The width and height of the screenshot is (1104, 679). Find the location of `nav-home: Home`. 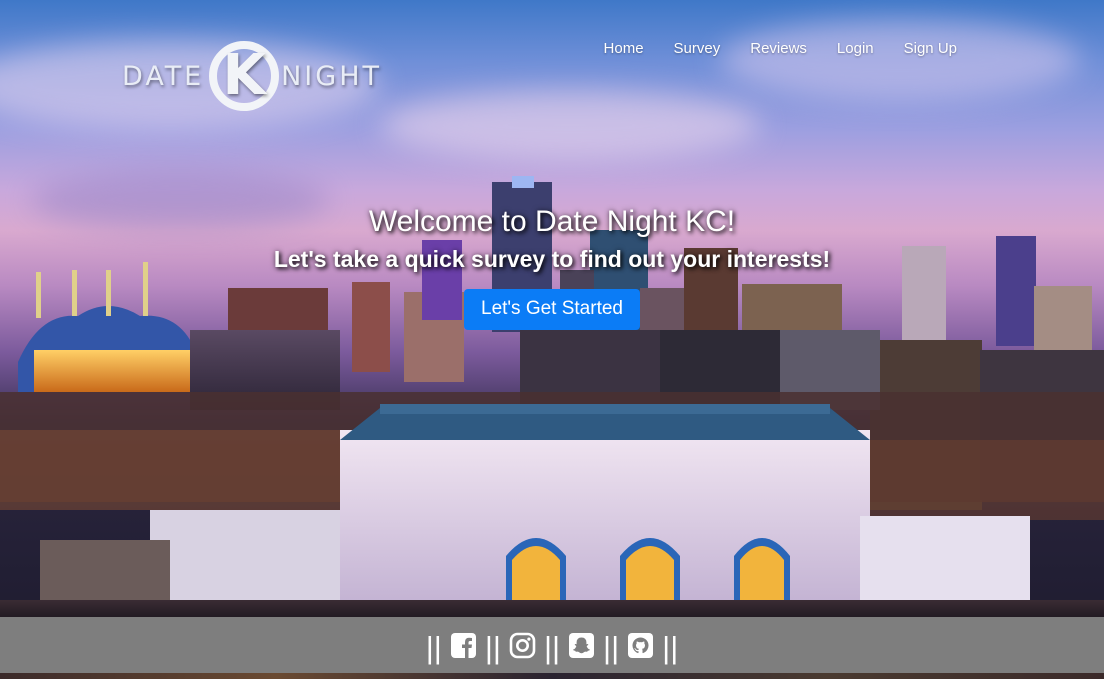

nav-home: Home is located at coordinates (624, 48).